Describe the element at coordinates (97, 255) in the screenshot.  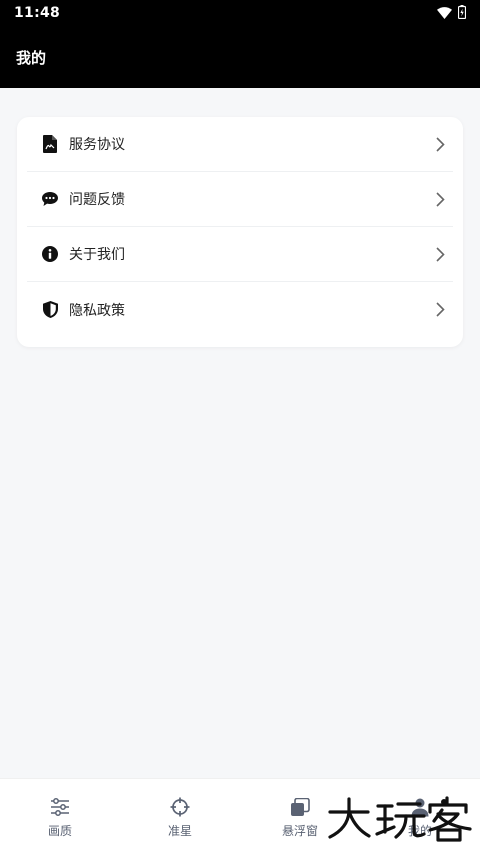
I see `menu-item-label: 关于我们` at that location.